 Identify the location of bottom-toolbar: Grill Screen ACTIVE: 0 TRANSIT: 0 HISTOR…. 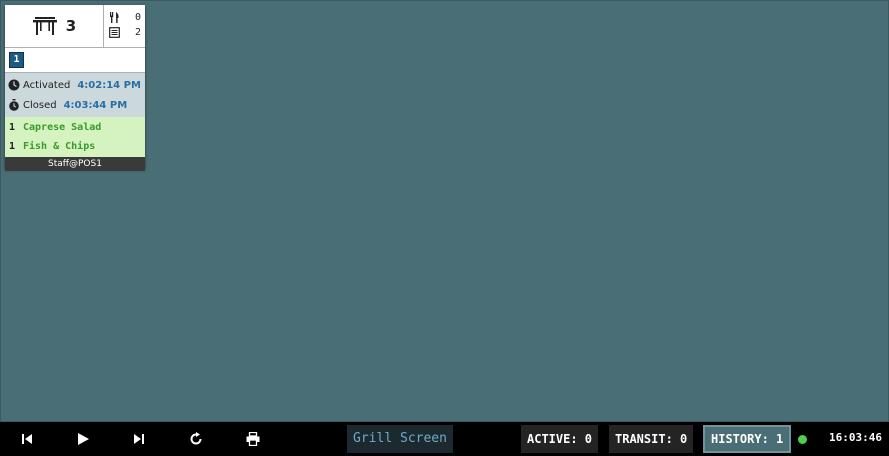
(444, 439).